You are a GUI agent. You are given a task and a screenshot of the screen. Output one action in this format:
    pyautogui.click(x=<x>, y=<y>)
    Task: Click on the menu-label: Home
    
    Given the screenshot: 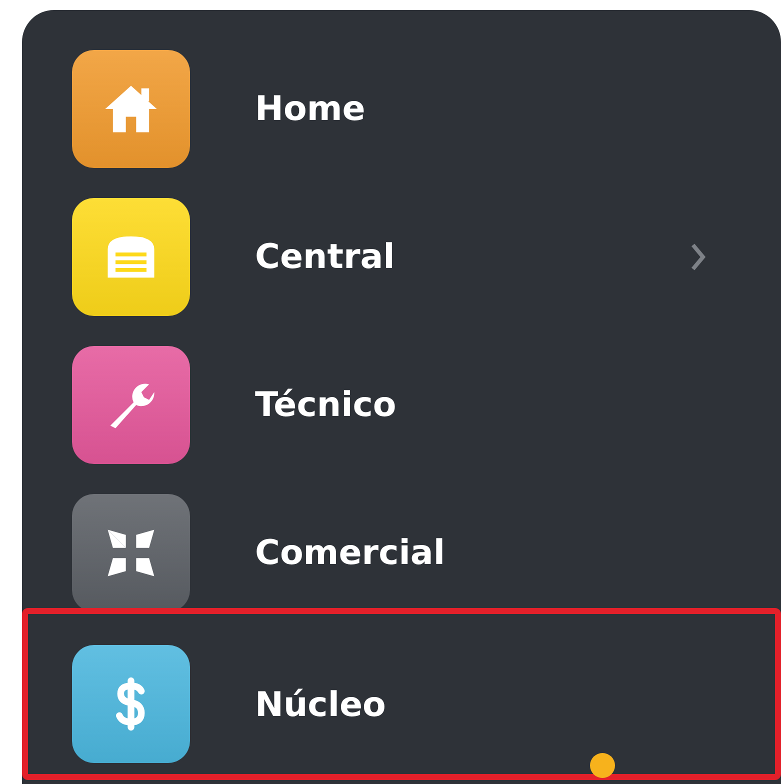 What is the action you would take?
    pyautogui.click(x=310, y=109)
    